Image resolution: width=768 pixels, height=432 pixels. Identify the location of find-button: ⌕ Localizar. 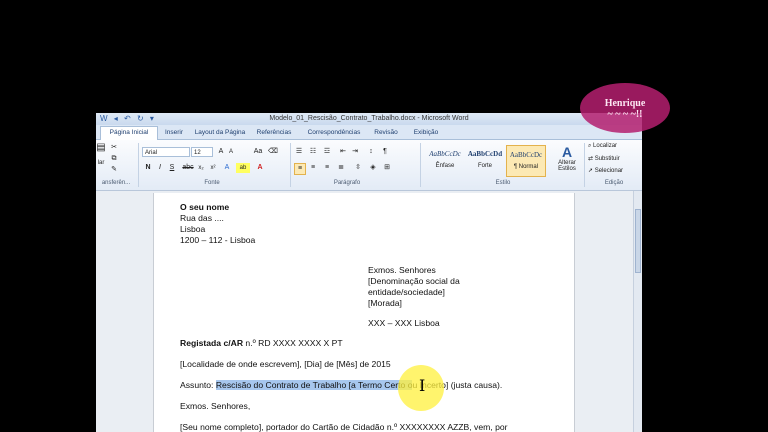
(602, 146).